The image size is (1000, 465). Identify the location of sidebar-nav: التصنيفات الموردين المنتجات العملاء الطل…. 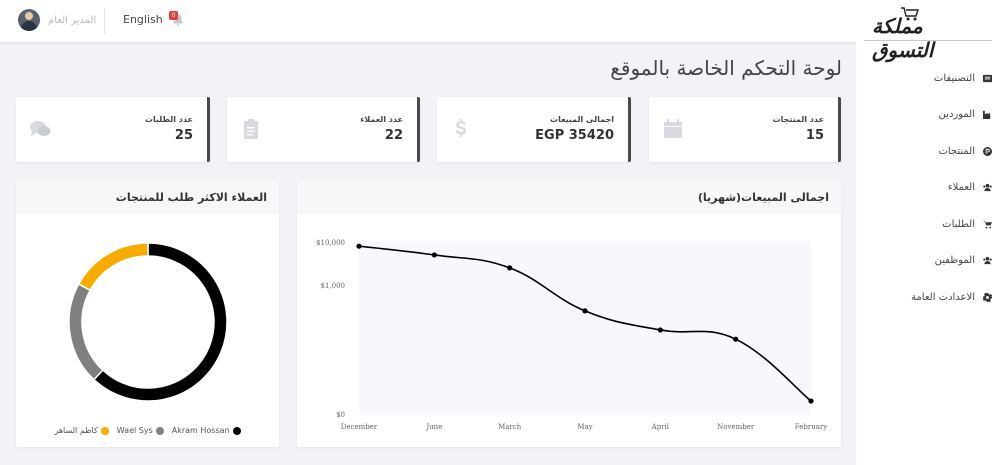
(928, 188).